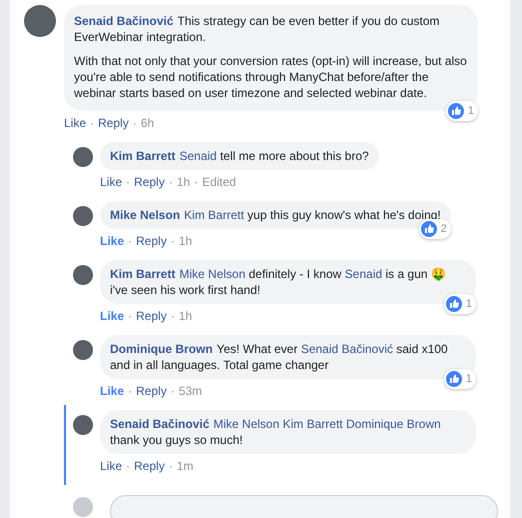 This screenshot has height=518, width=522. I want to click on comment-text: Kim Barrett Senaid tell me more about this bro?, so click(239, 156).